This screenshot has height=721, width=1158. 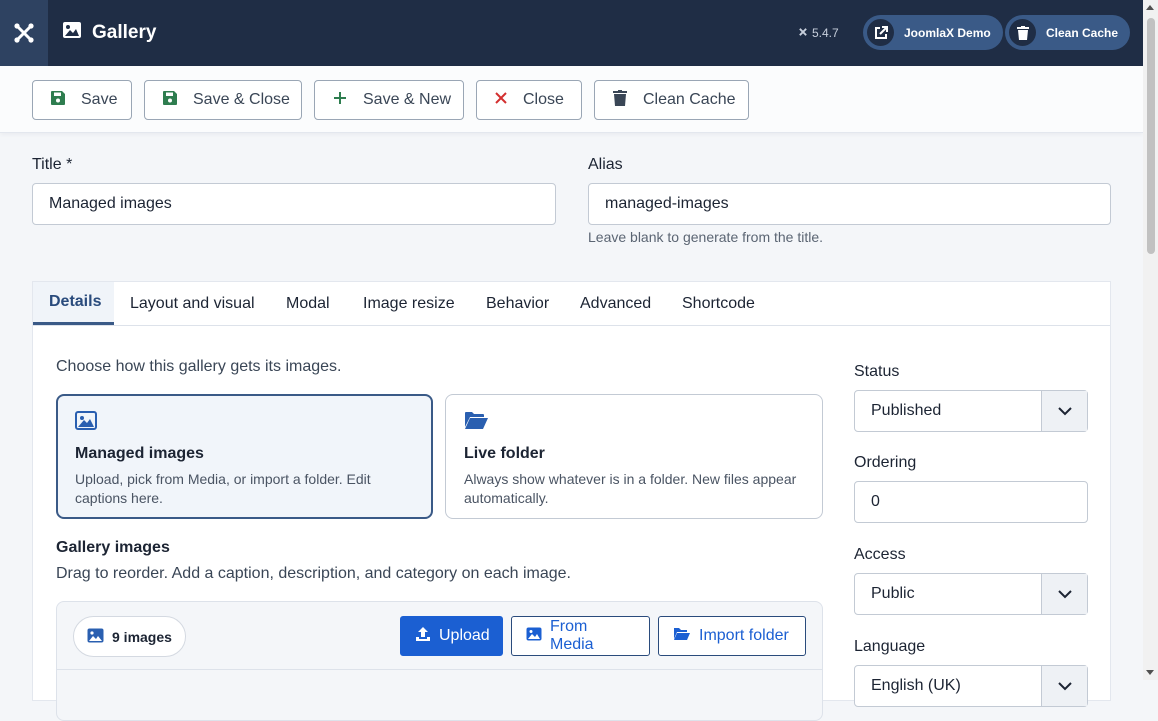 I want to click on tab-modal: Modal, so click(x=308, y=303).